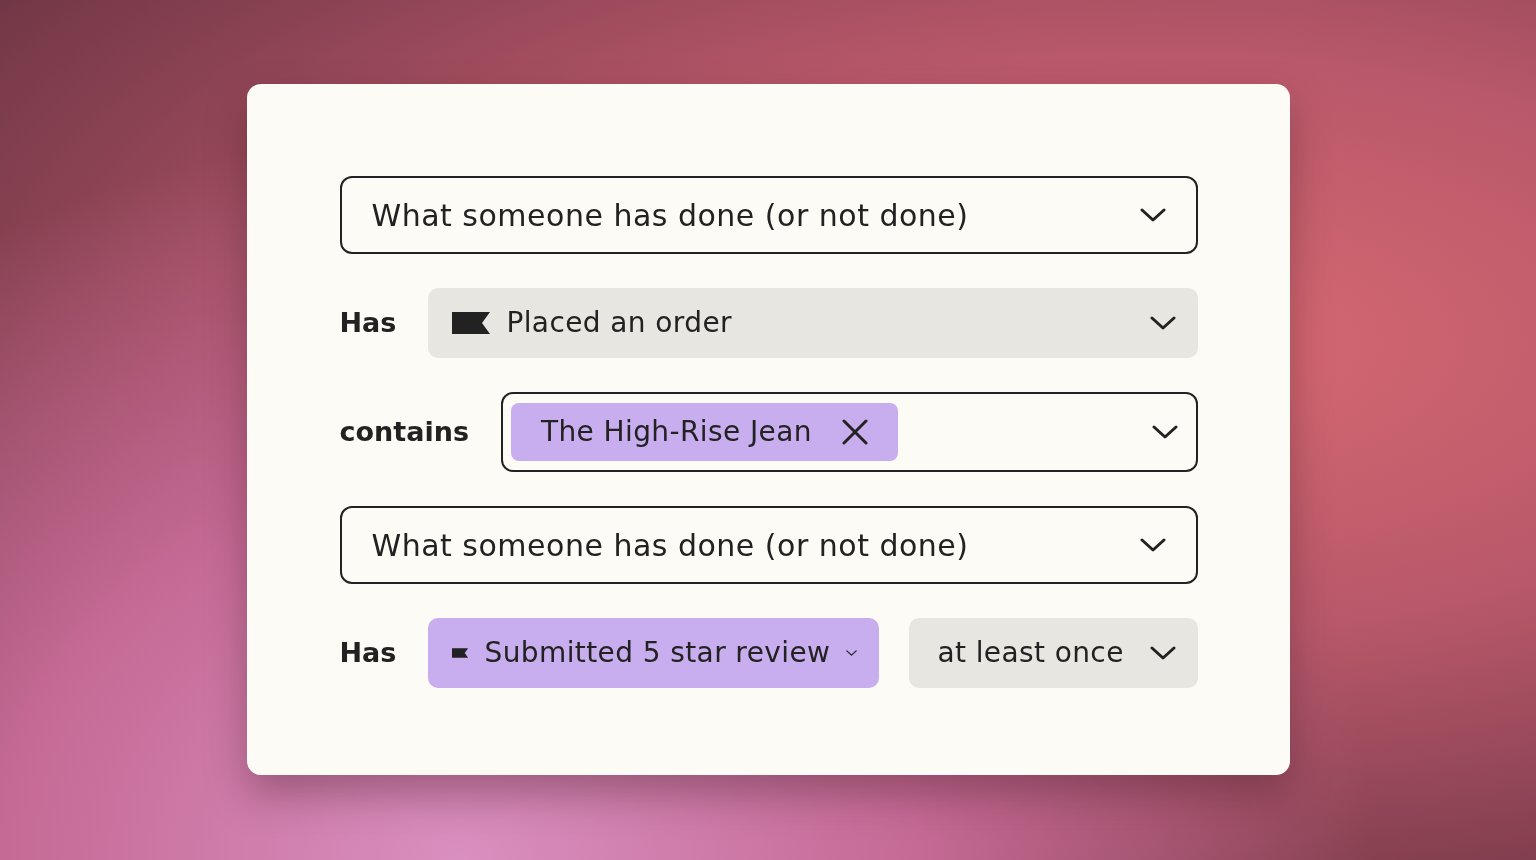 Image resolution: width=1536 pixels, height=860 pixels. What do you see at coordinates (404, 431) in the screenshot?
I see `condition-label: contains` at bounding box center [404, 431].